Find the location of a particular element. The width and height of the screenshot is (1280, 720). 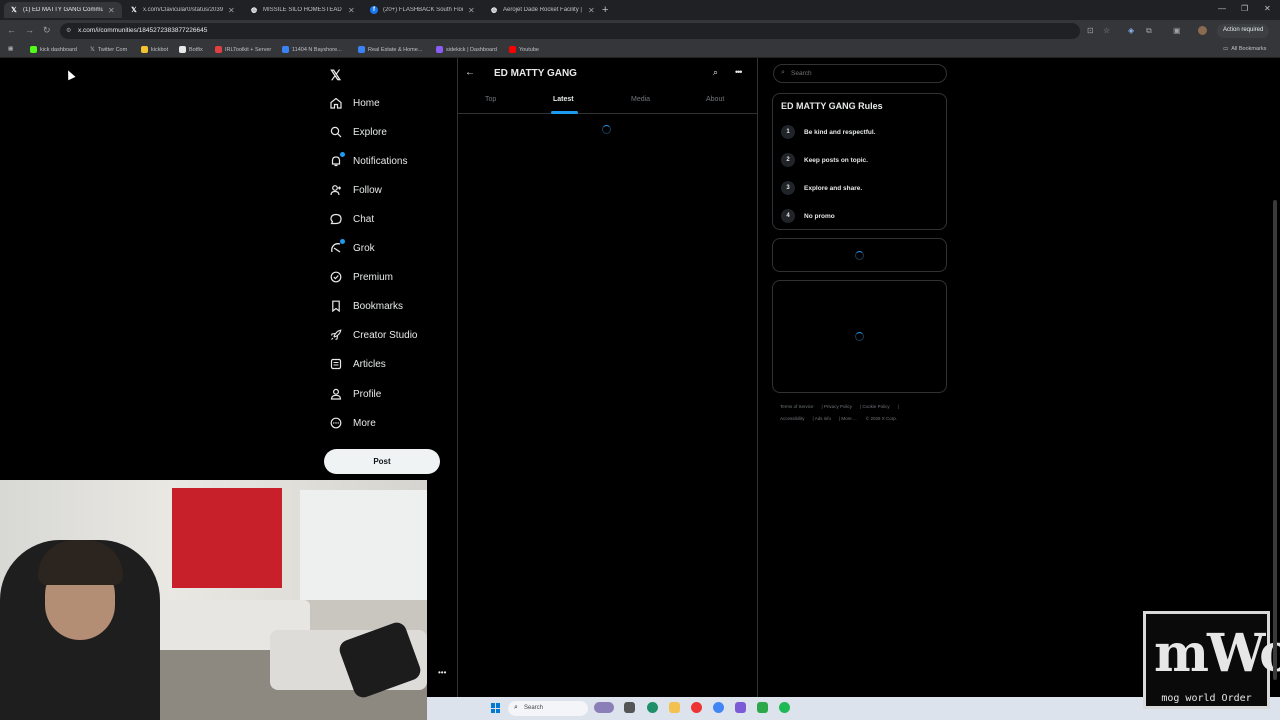

footer-link: Accessibility is located at coordinates (792, 418).